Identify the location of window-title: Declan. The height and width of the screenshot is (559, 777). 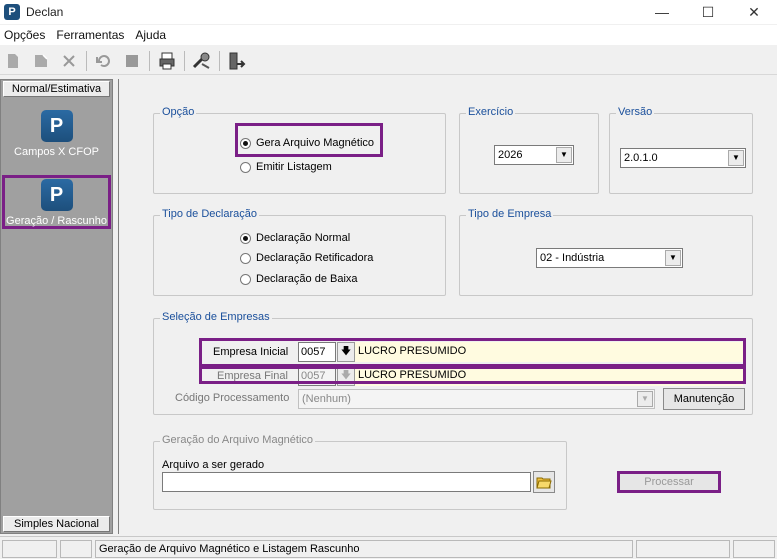
(45, 12).